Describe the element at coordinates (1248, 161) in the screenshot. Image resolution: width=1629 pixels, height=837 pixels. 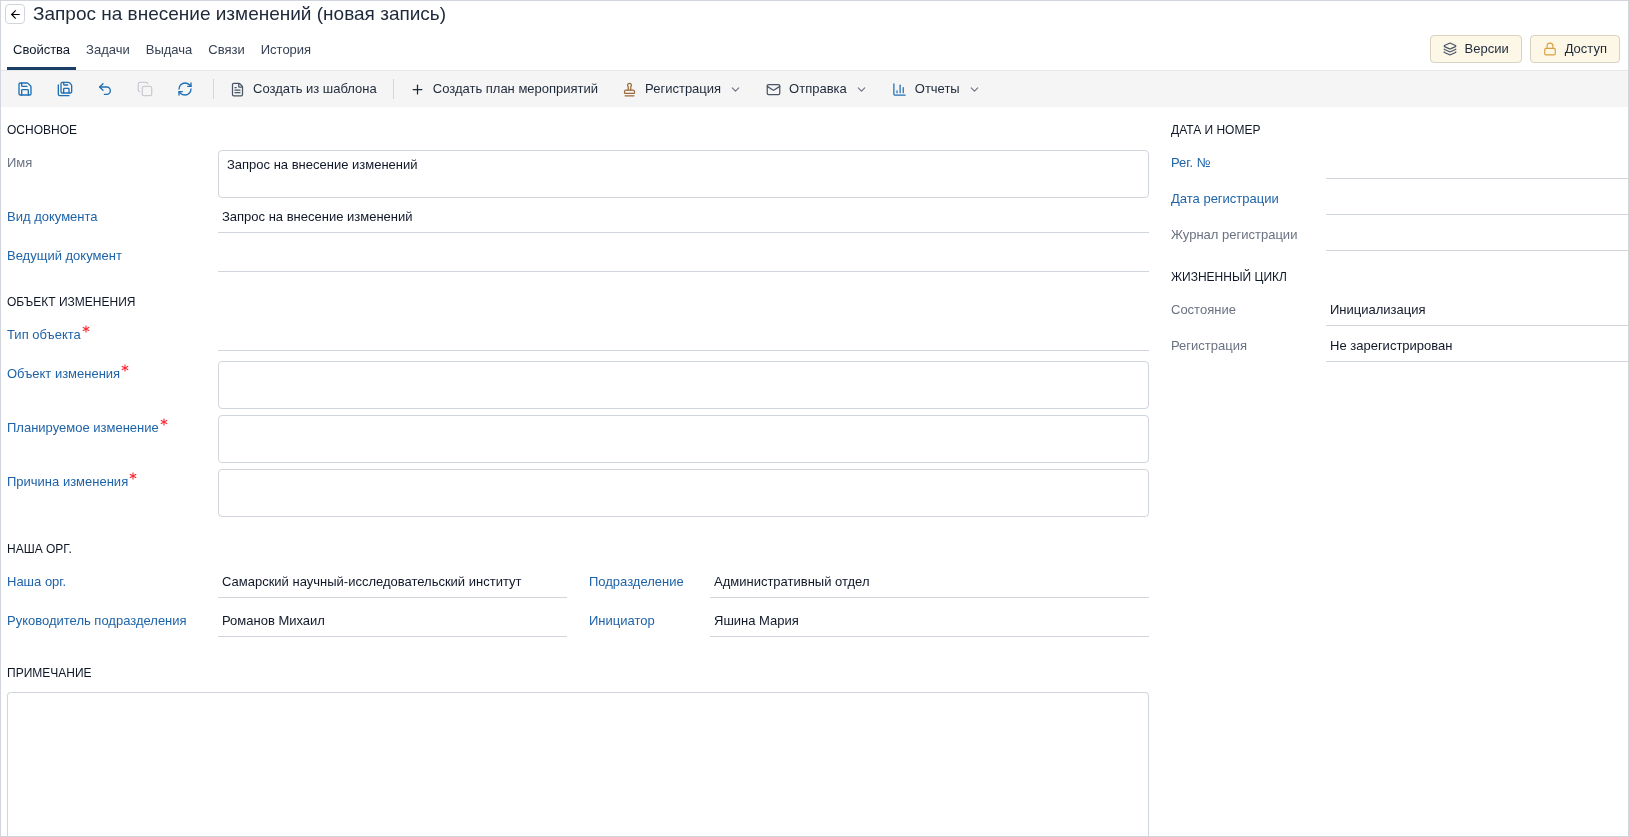
I see `field-label: Рег. №` at that location.